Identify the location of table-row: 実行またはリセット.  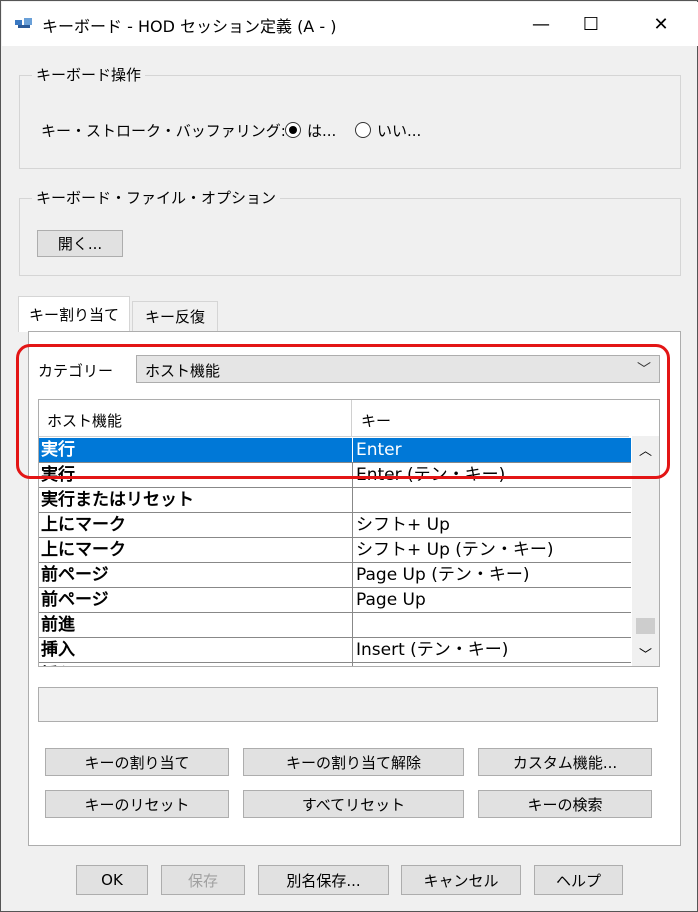
(335, 500).